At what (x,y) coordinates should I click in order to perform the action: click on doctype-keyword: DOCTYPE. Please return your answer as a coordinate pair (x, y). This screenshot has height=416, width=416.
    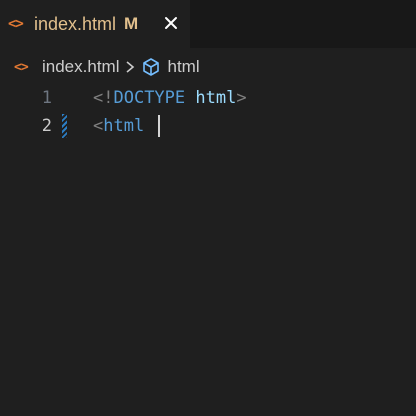
    Looking at the image, I should click on (149, 98).